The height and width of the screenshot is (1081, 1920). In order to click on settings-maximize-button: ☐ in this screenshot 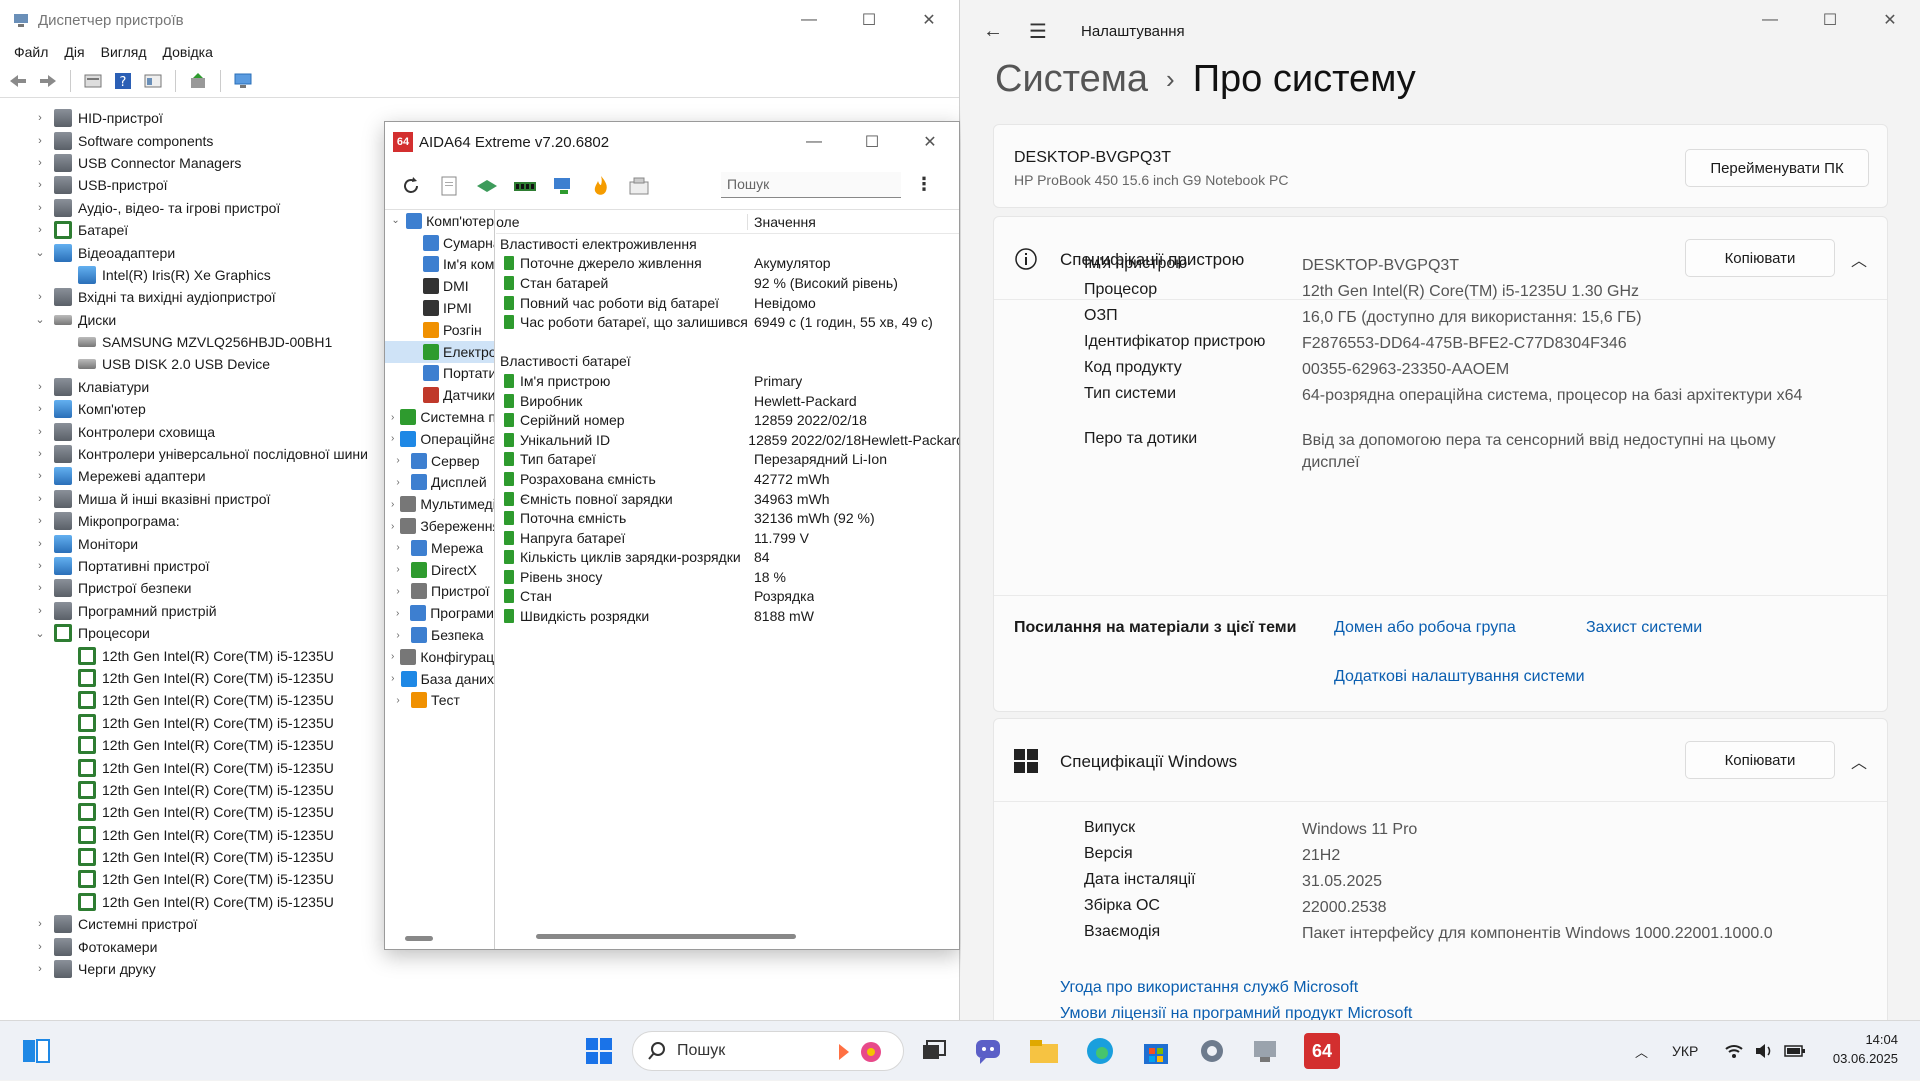, I will do `click(1830, 20)`.